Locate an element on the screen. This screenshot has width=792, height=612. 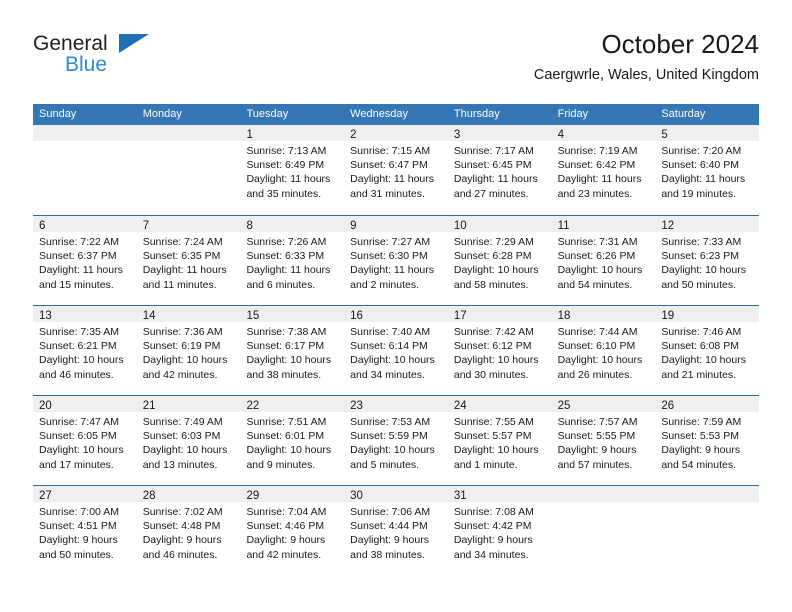
daylight-text-line2: and 42 minutes. is located at coordinates (284, 554).